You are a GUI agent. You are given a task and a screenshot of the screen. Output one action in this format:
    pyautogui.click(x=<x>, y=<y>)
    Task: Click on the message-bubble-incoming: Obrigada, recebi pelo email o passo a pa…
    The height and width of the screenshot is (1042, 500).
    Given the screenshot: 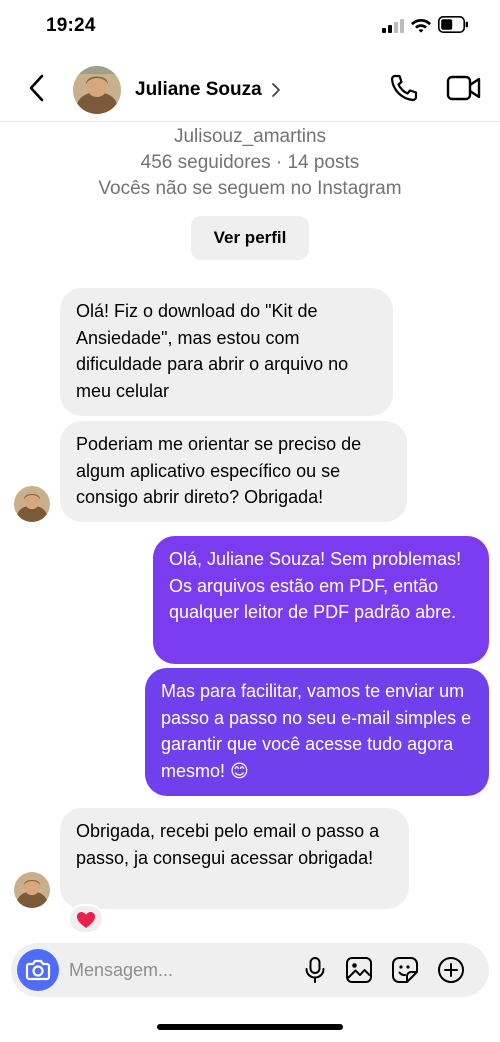 What is the action you would take?
    pyautogui.click(x=234, y=858)
    